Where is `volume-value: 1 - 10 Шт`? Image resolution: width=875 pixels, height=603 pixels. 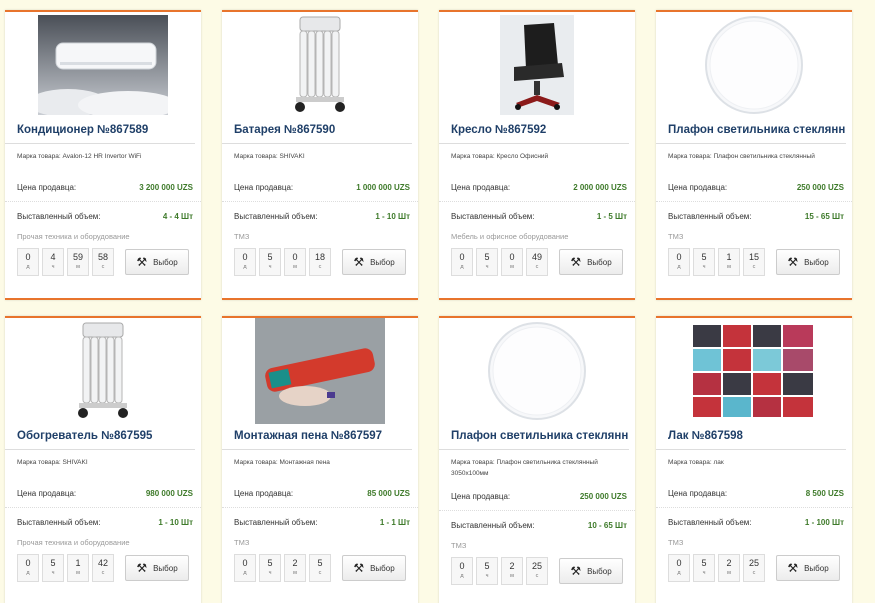
volume-value: 1 - 10 Шт is located at coordinates (175, 522).